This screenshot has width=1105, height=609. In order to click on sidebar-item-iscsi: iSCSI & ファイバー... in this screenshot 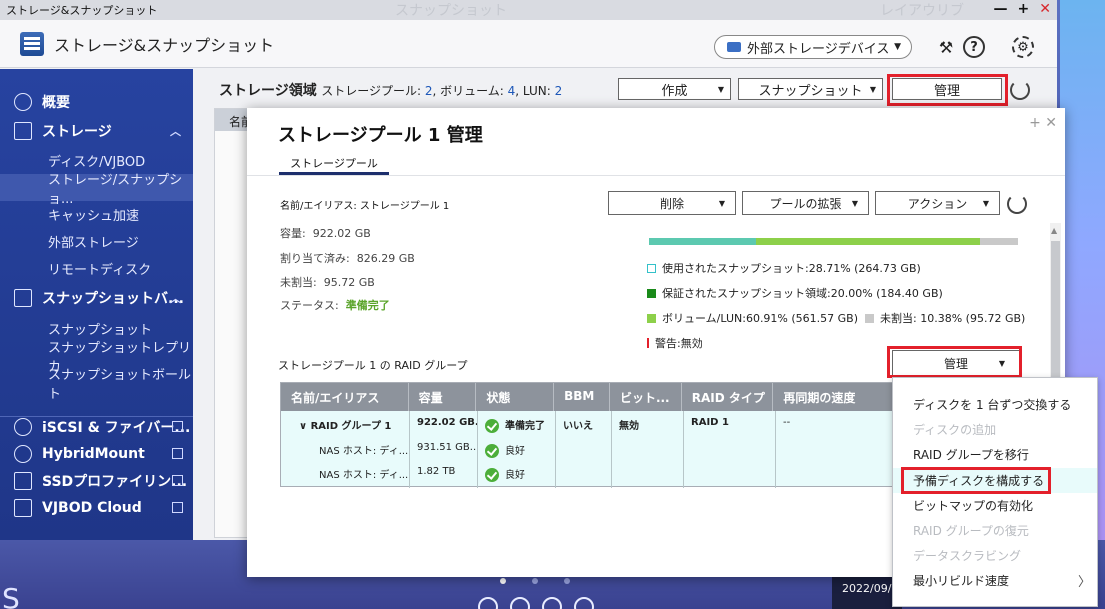, I will do `click(96, 426)`.